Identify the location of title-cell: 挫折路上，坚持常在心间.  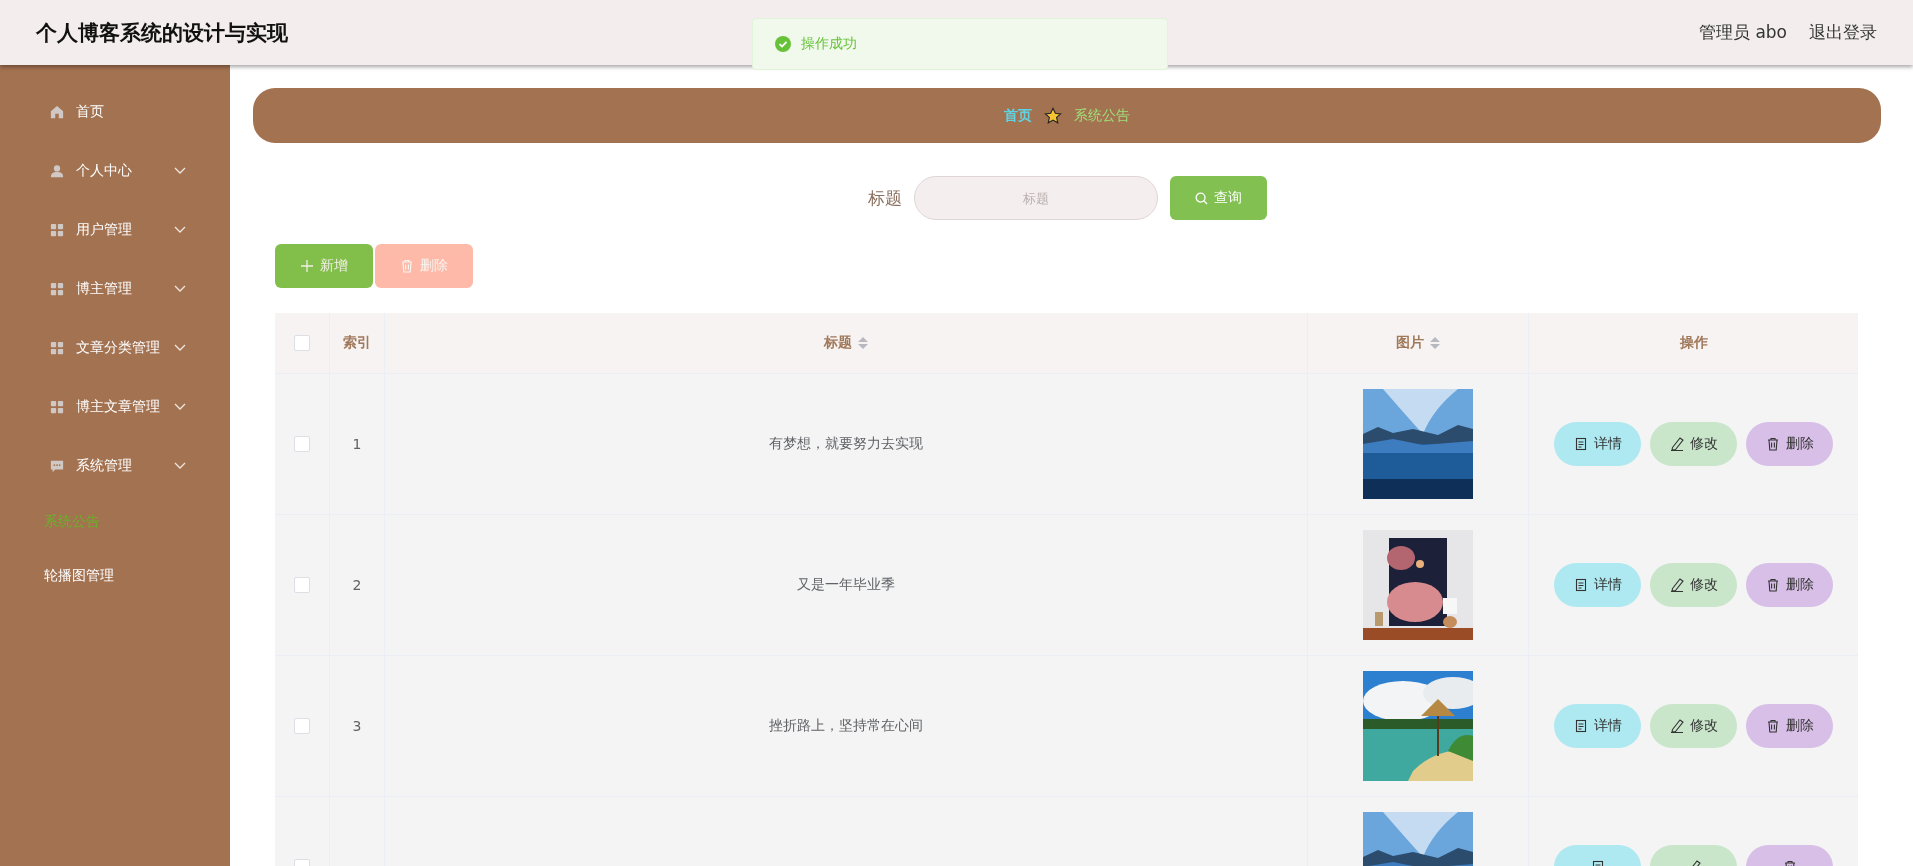
(846, 726).